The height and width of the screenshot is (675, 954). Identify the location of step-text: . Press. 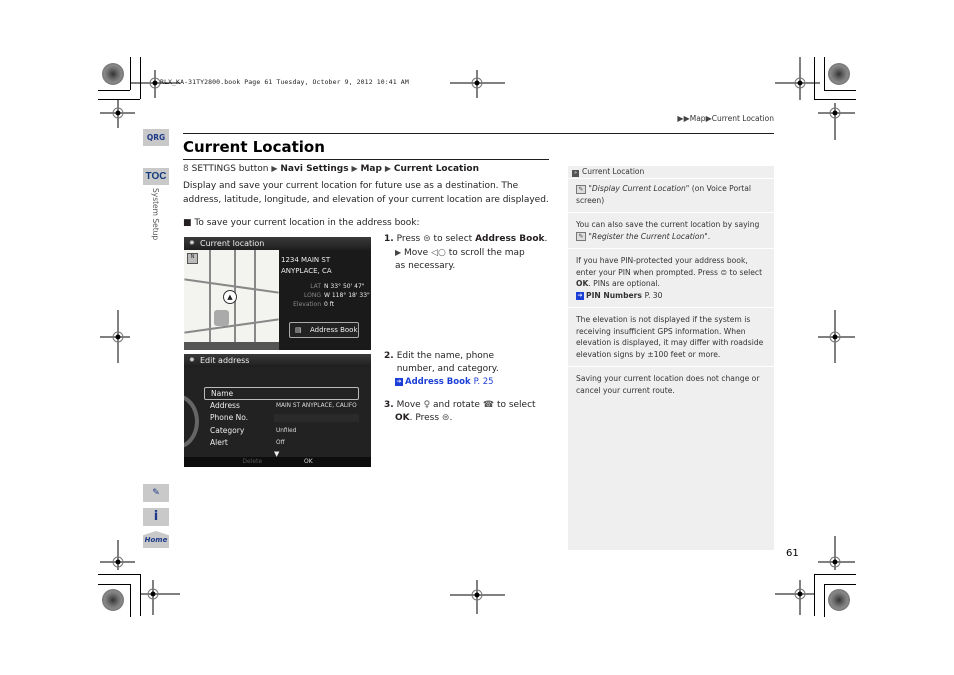
(424, 418).